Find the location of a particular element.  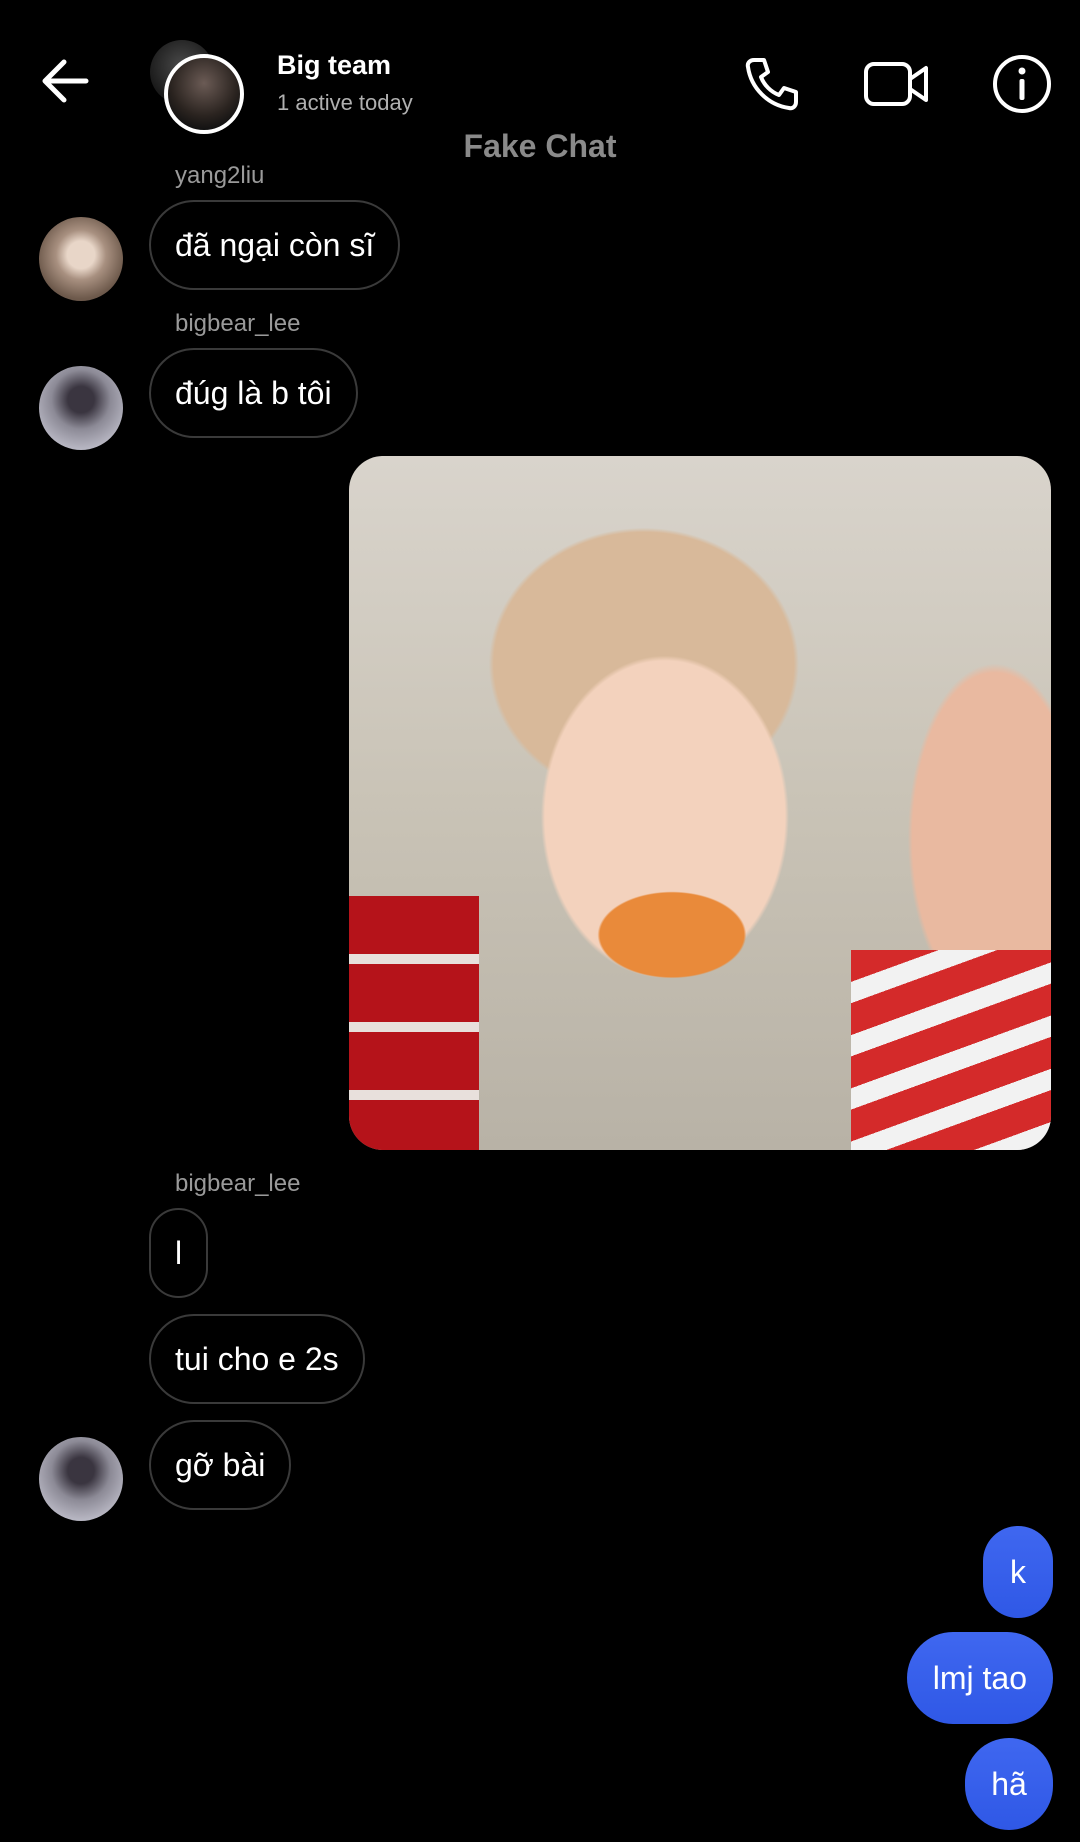

message-bubble: gỡ bài is located at coordinates (220, 1465).